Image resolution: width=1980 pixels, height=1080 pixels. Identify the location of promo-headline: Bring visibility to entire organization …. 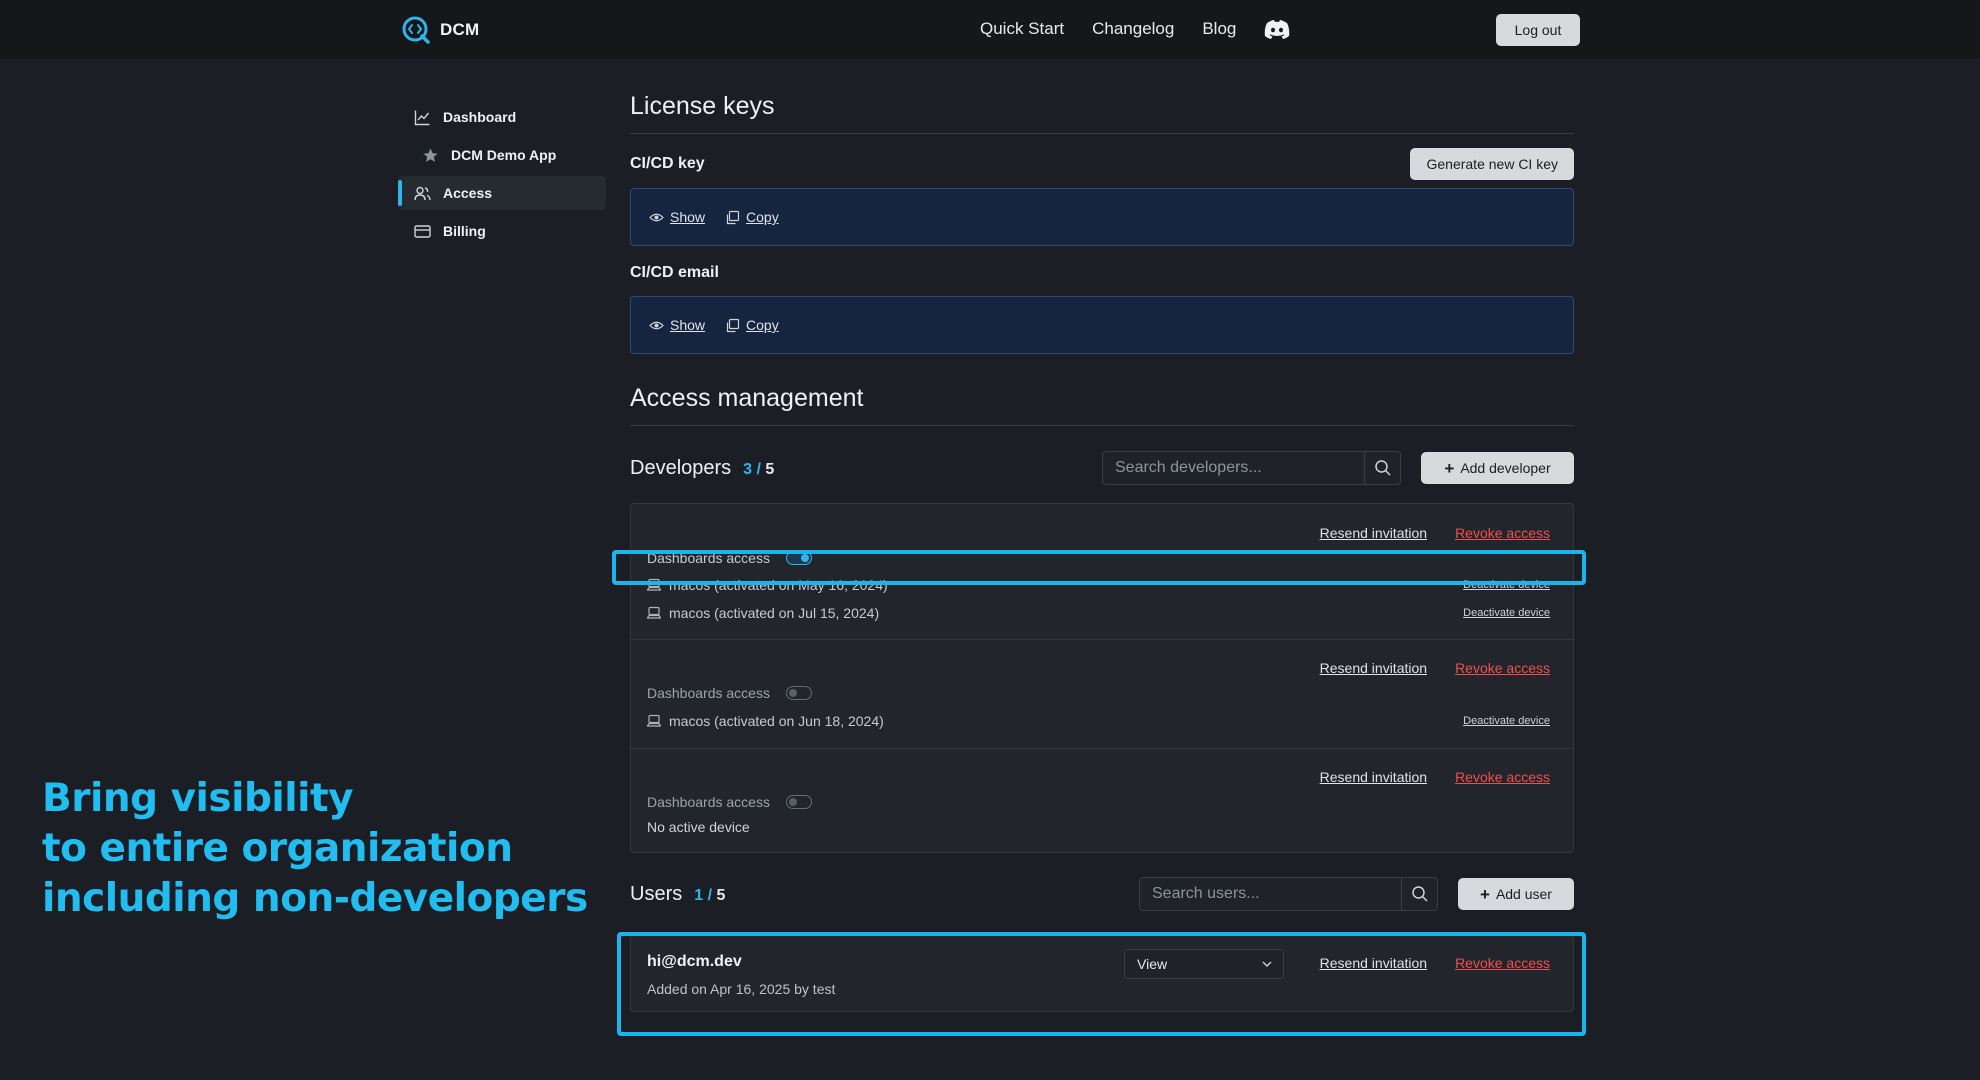
(315, 849).